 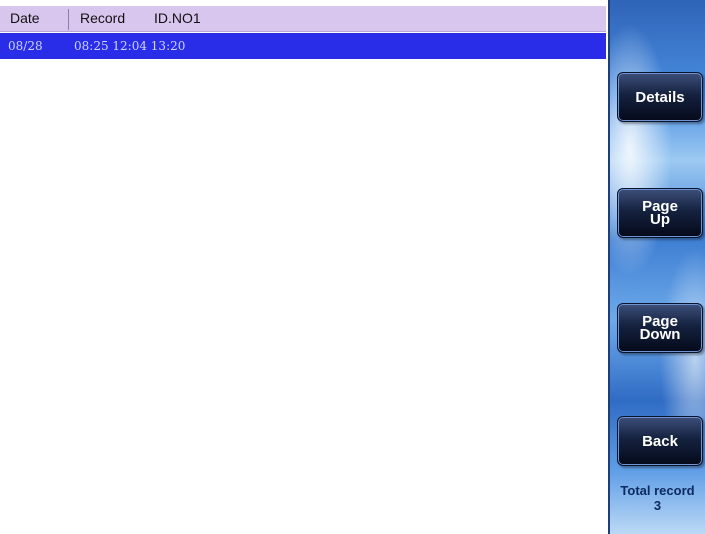 What do you see at coordinates (68, 19) in the screenshot?
I see `header-divider` at bounding box center [68, 19].